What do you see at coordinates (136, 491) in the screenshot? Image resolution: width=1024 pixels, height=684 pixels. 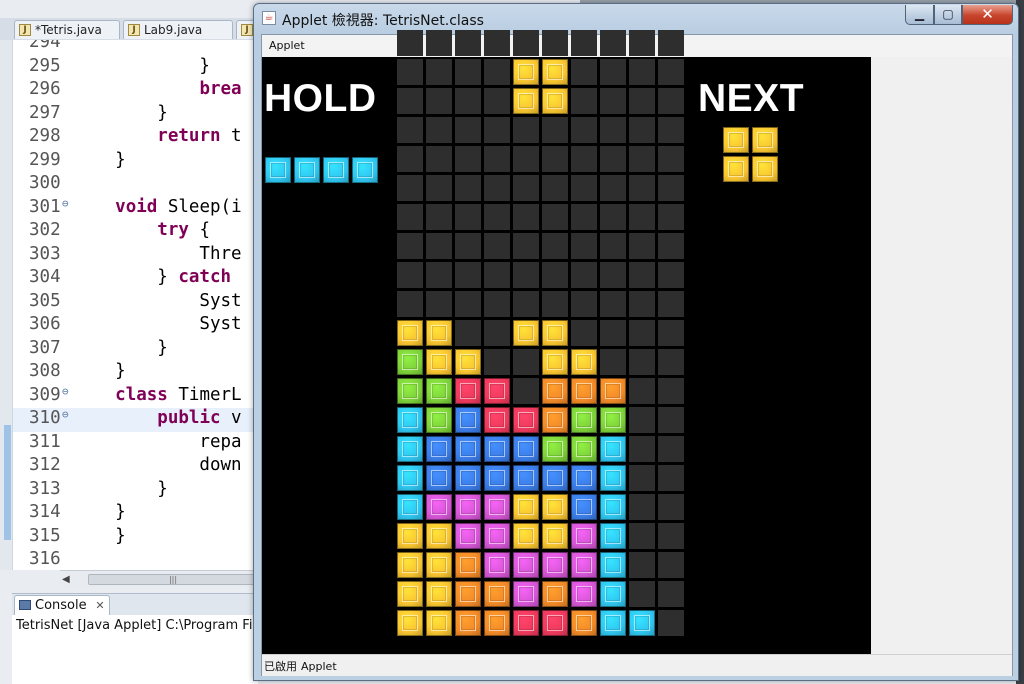 I see `code-line: 313 }` at bounding box center [136, 491].